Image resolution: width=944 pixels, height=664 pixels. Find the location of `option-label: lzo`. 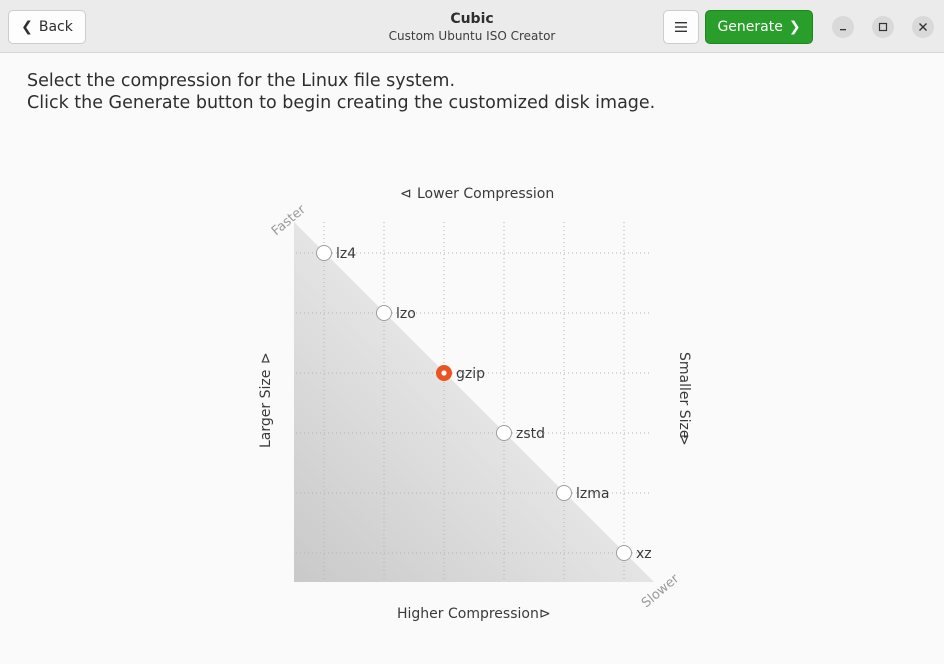

option-label: lzo is located at coordinates (406, 314).